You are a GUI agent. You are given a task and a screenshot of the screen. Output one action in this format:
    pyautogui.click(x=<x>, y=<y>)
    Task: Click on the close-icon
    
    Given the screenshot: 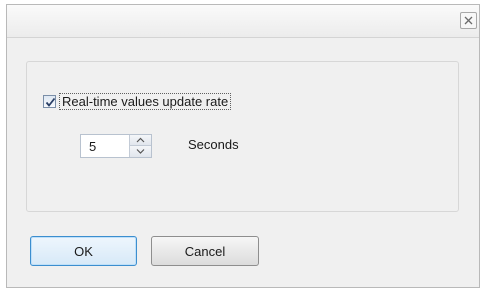 What is the action you would take?
    pyautogui.click(x=468, y=20)
    